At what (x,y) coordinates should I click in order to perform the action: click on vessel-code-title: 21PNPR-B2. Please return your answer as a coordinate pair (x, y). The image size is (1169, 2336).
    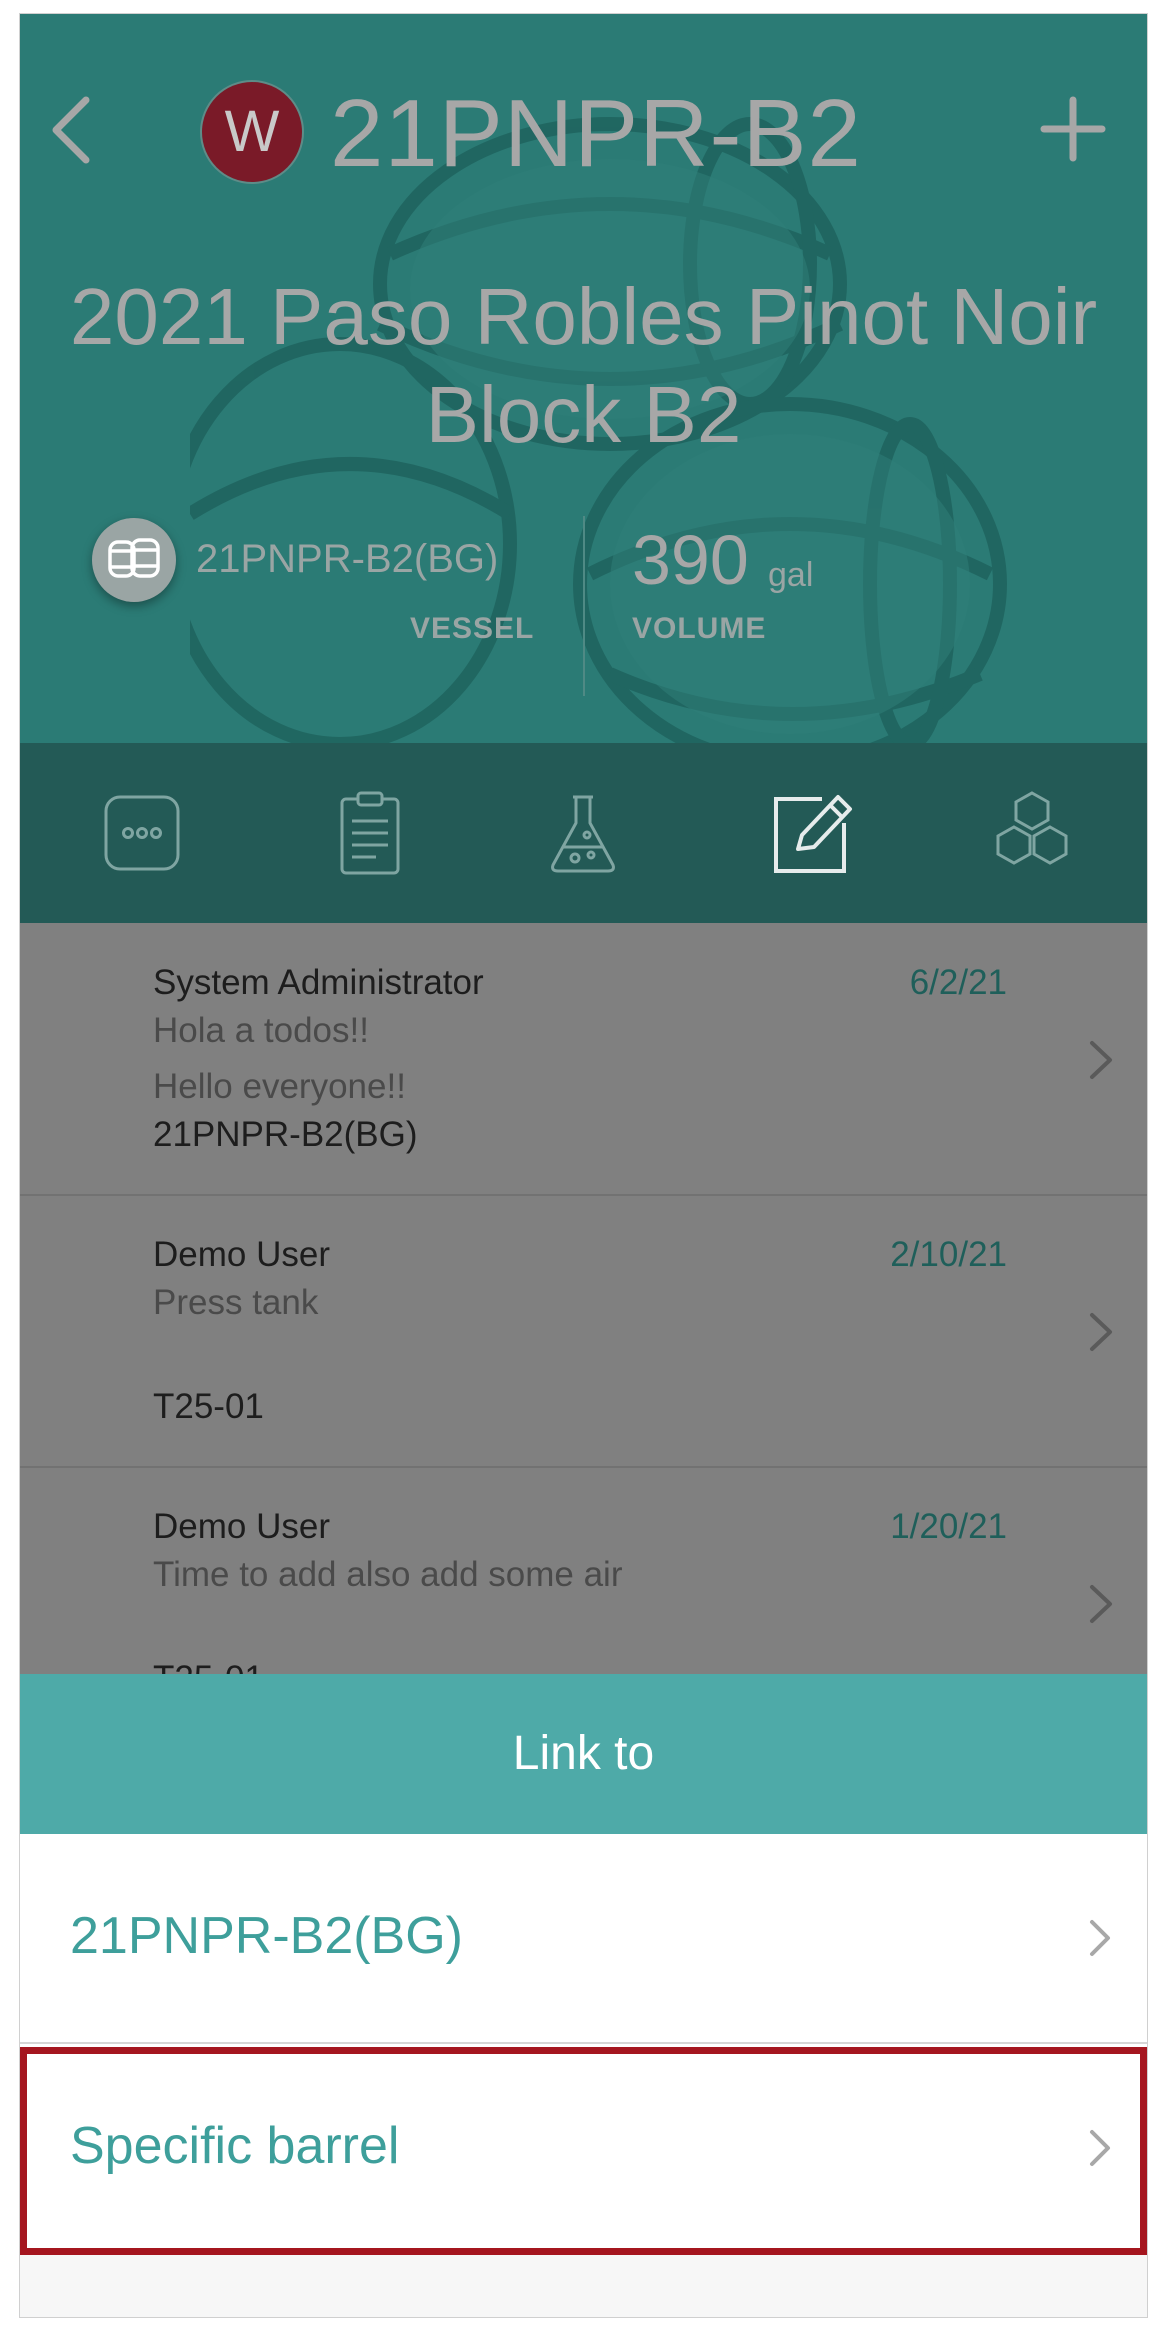
    Looking at the image, I should click on (596, 133).